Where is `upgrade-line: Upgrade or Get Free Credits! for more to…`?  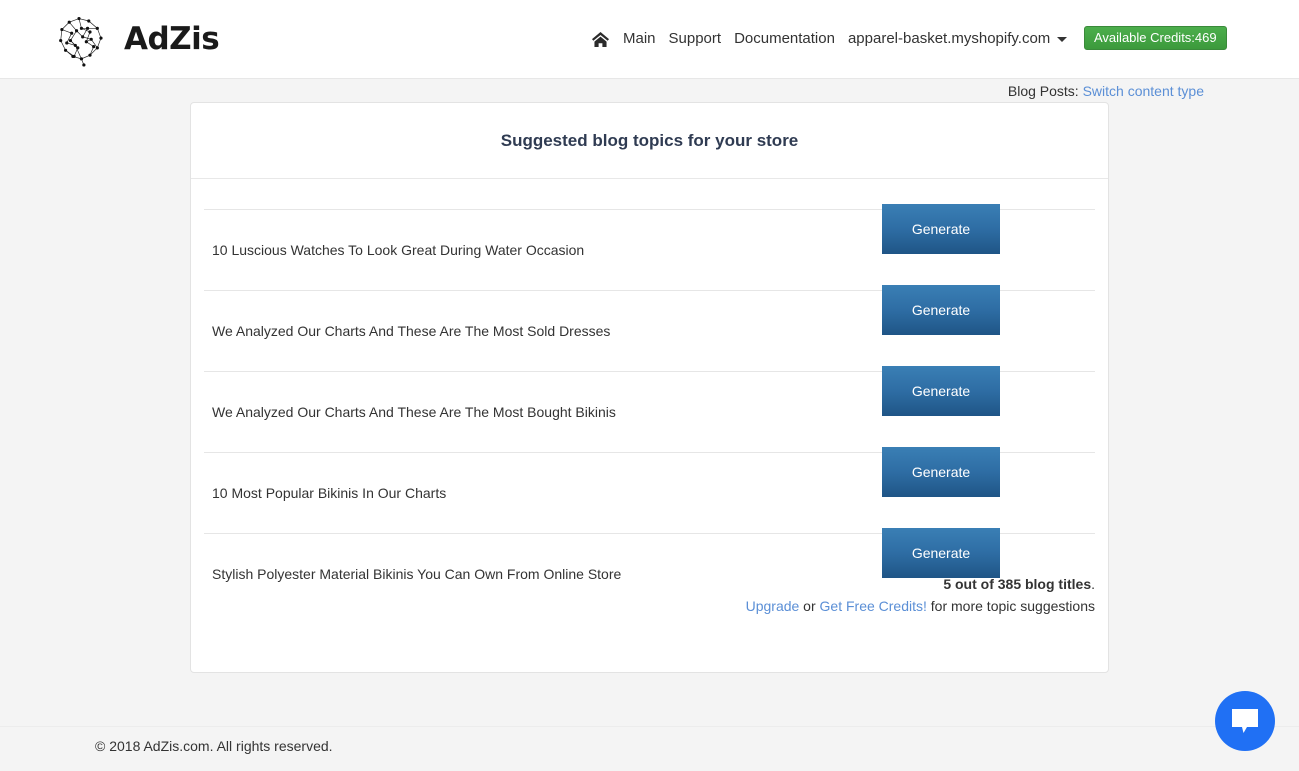
upgrade-line: Upgrade or Get Free Credits! for more to… is located at coordinates (643, 606).